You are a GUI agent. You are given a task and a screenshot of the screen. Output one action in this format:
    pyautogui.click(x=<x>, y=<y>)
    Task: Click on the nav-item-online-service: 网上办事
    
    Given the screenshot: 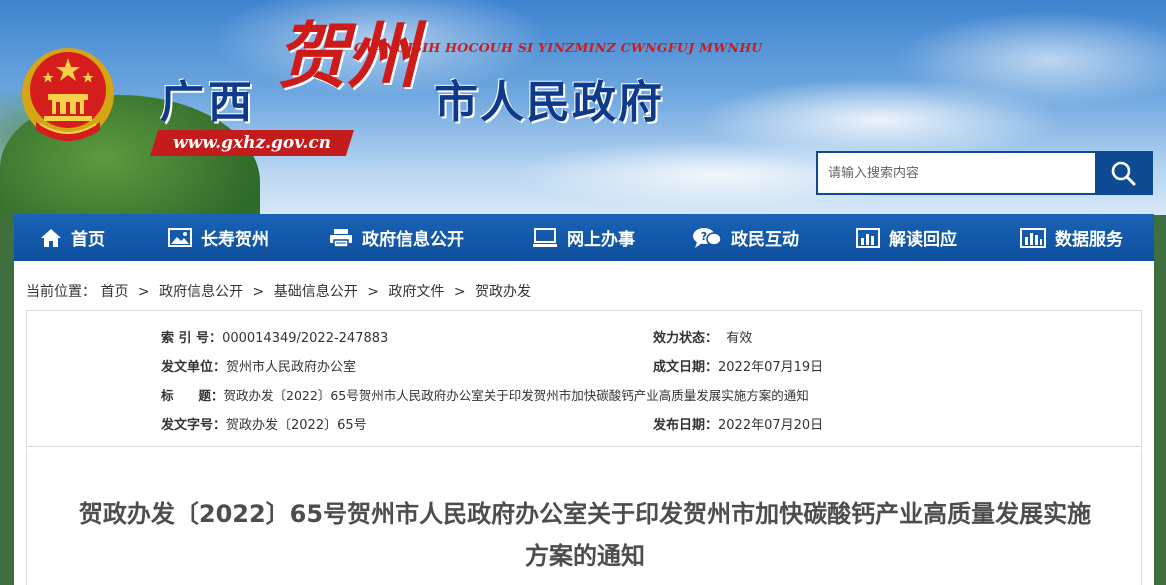 What is the action you would take?
    pyautogui.click(x=583, y=237)
    